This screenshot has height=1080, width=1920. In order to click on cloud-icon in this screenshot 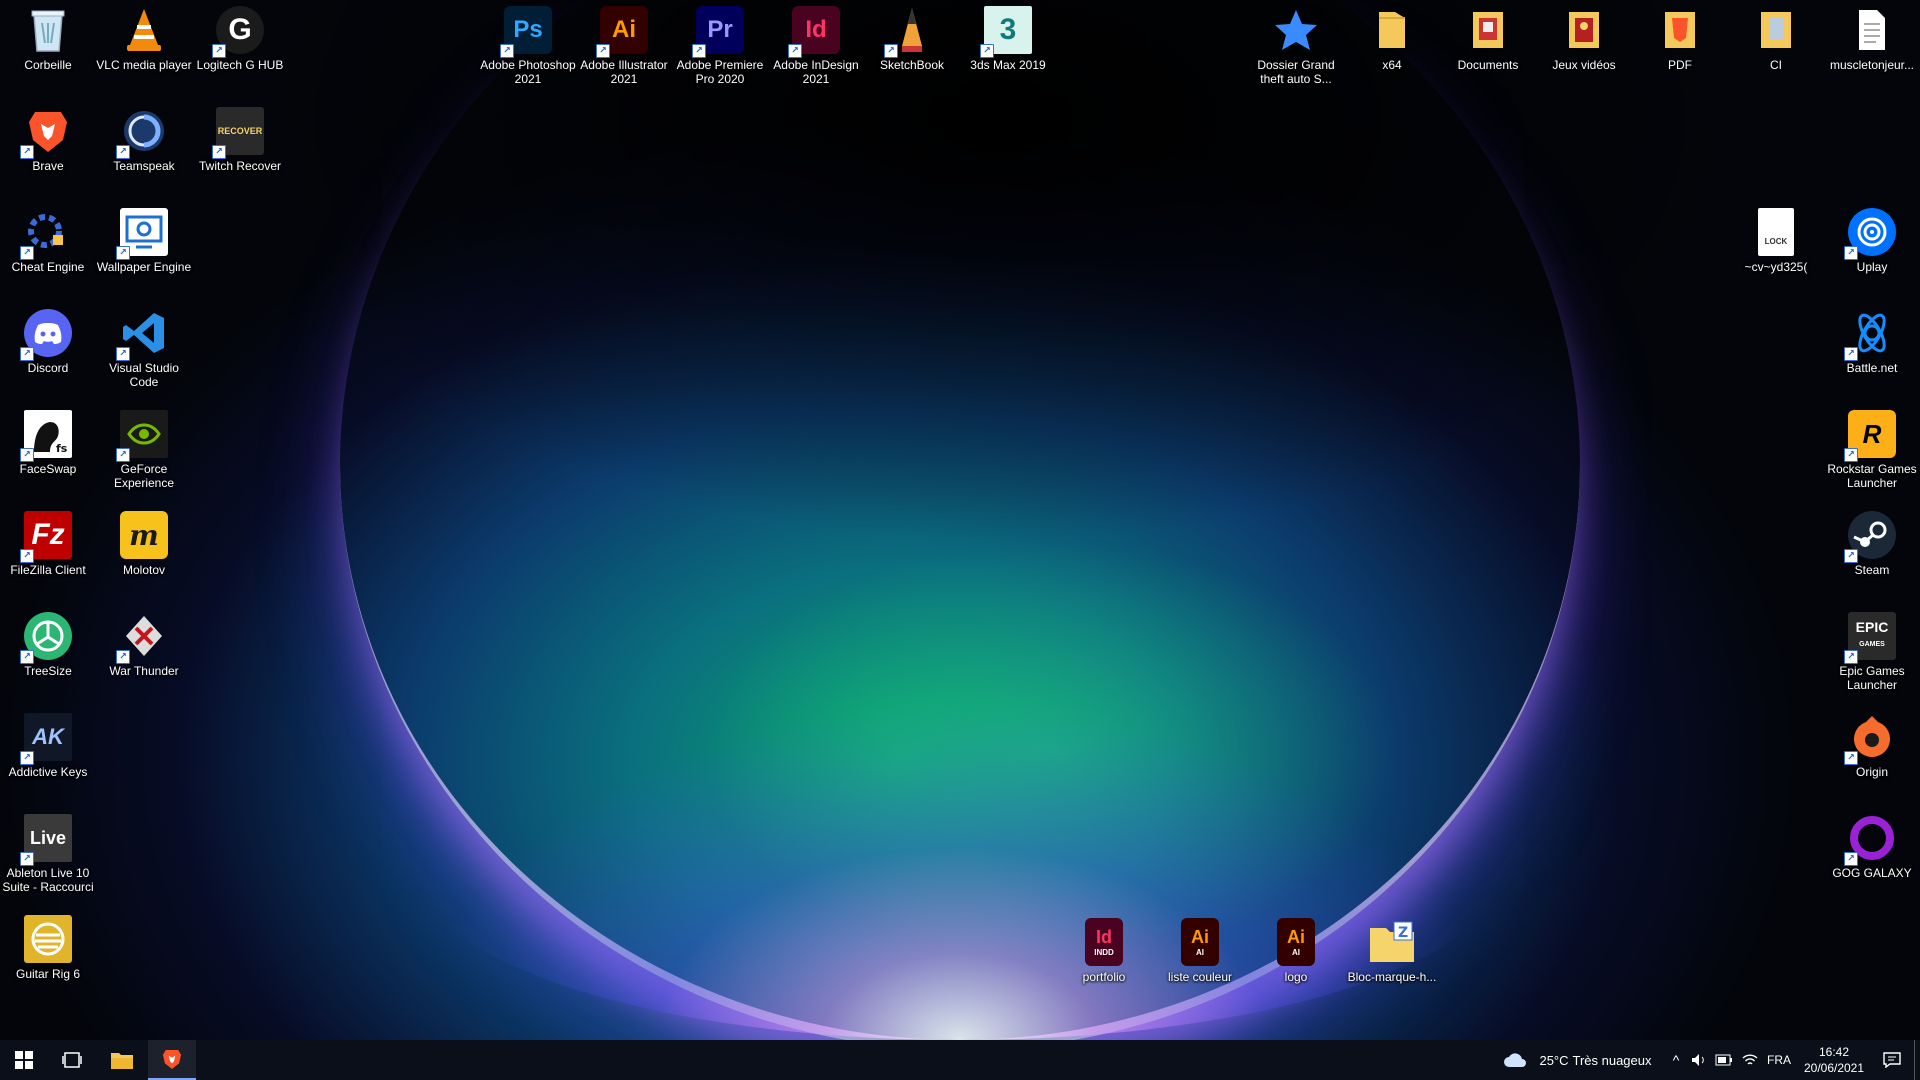, I will do `click(1515, 1060)`.